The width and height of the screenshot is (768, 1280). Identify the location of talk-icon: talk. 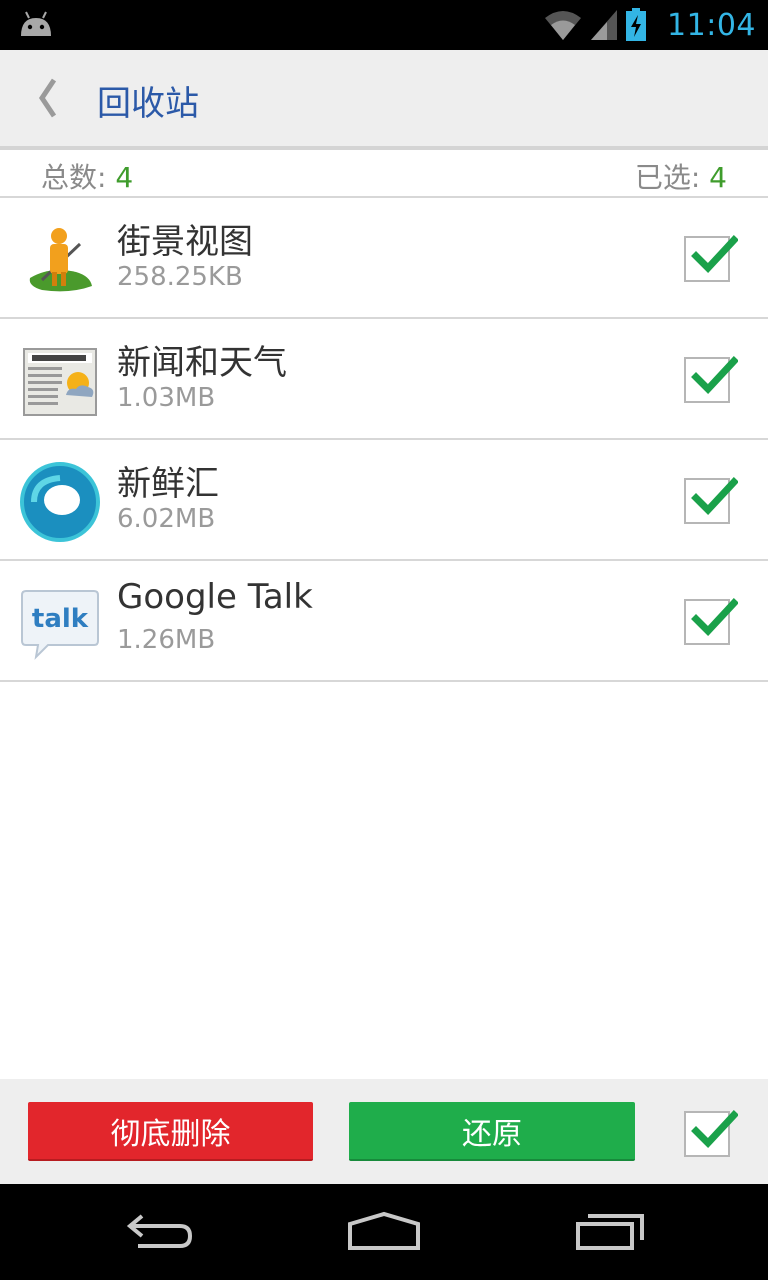
(60, 625).